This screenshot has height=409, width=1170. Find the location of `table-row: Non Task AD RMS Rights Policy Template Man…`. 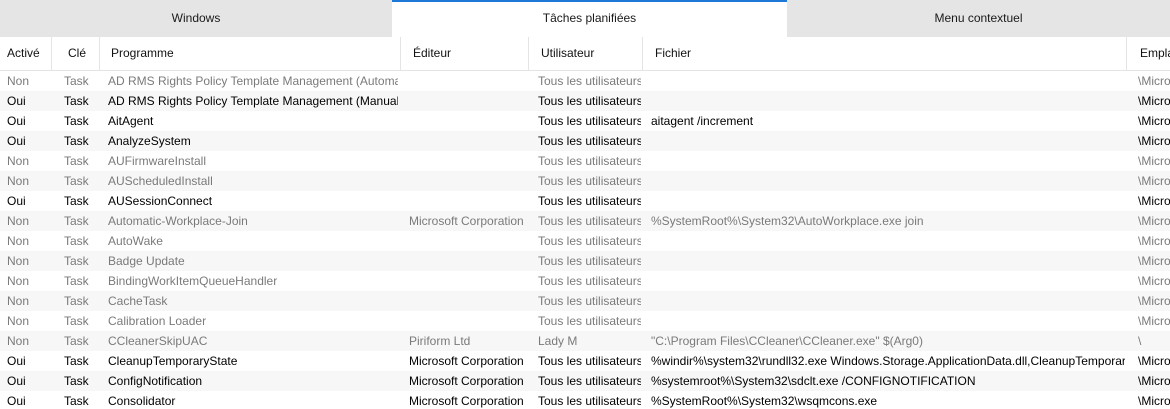

table-row: Non Task AD RMS Rights Policy Template Man… is located at coordinates (585, 81).